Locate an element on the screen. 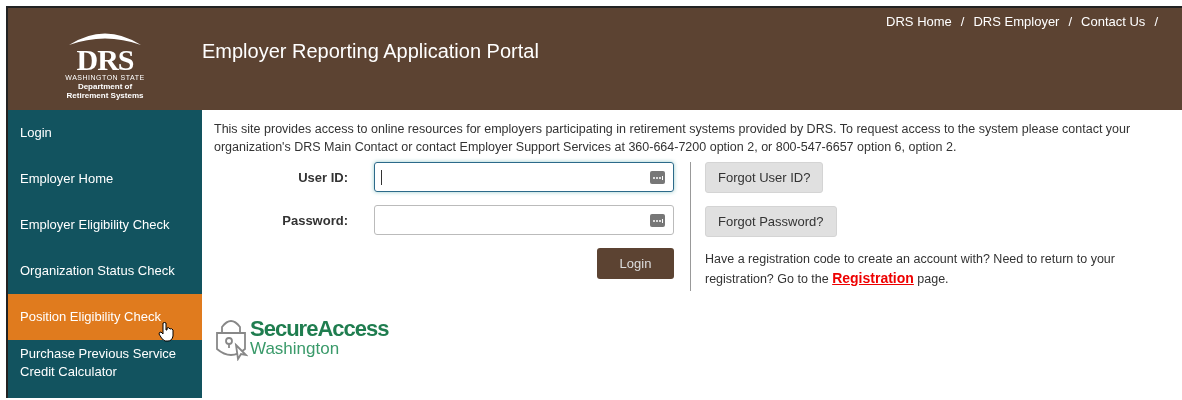 This screenshot has width=1182, height=400. login-button: Login is located at coordinates (635, 263).